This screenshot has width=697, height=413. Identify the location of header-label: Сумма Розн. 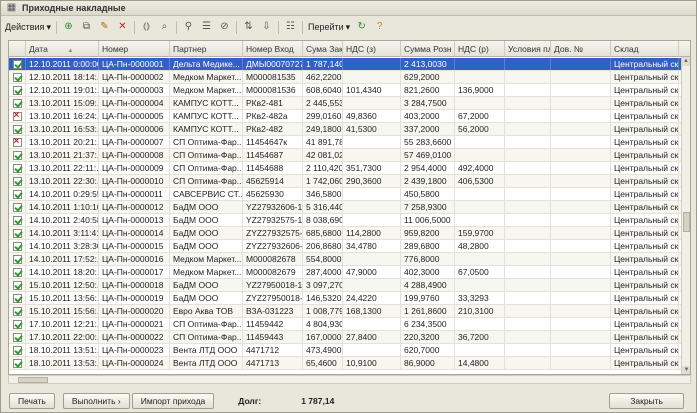
(428, 49).